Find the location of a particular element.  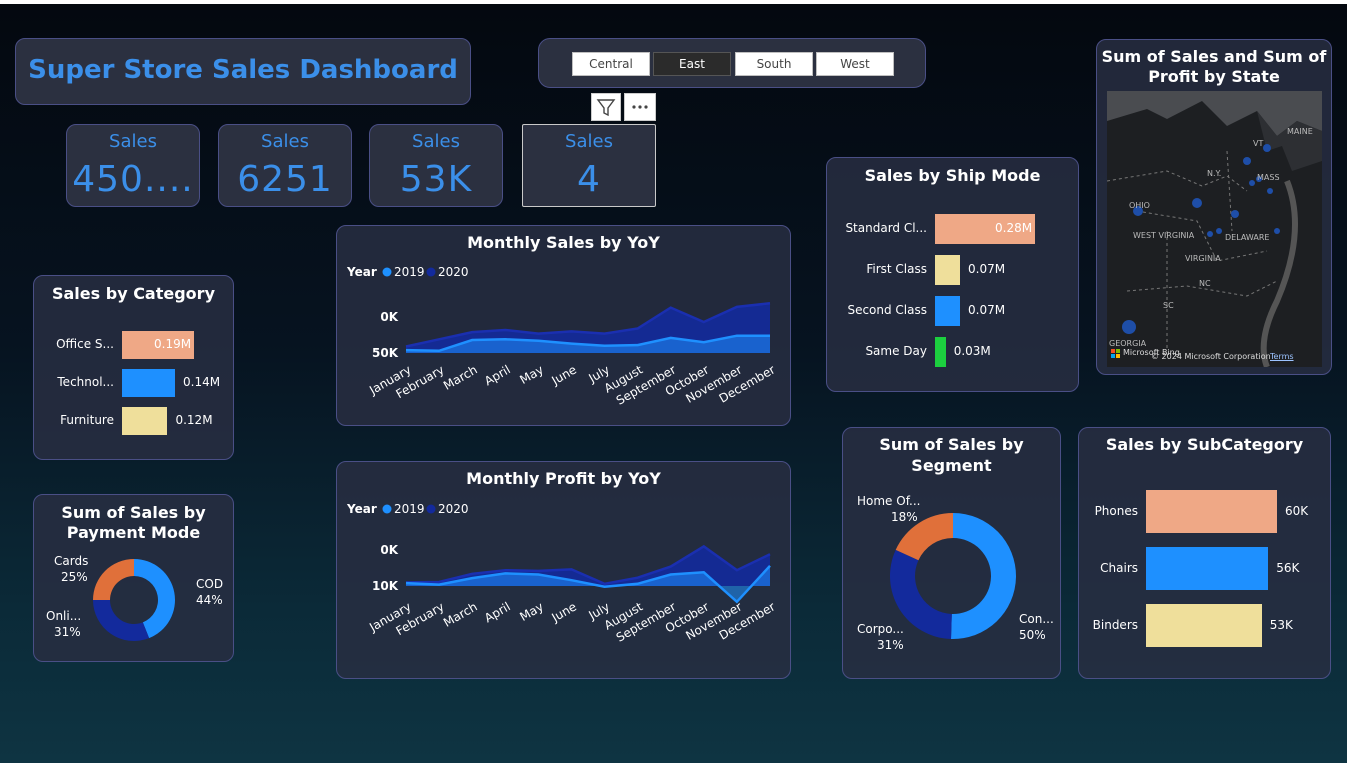

map-label-georgia: GEORGIA is located at coordinates (1128, 343).